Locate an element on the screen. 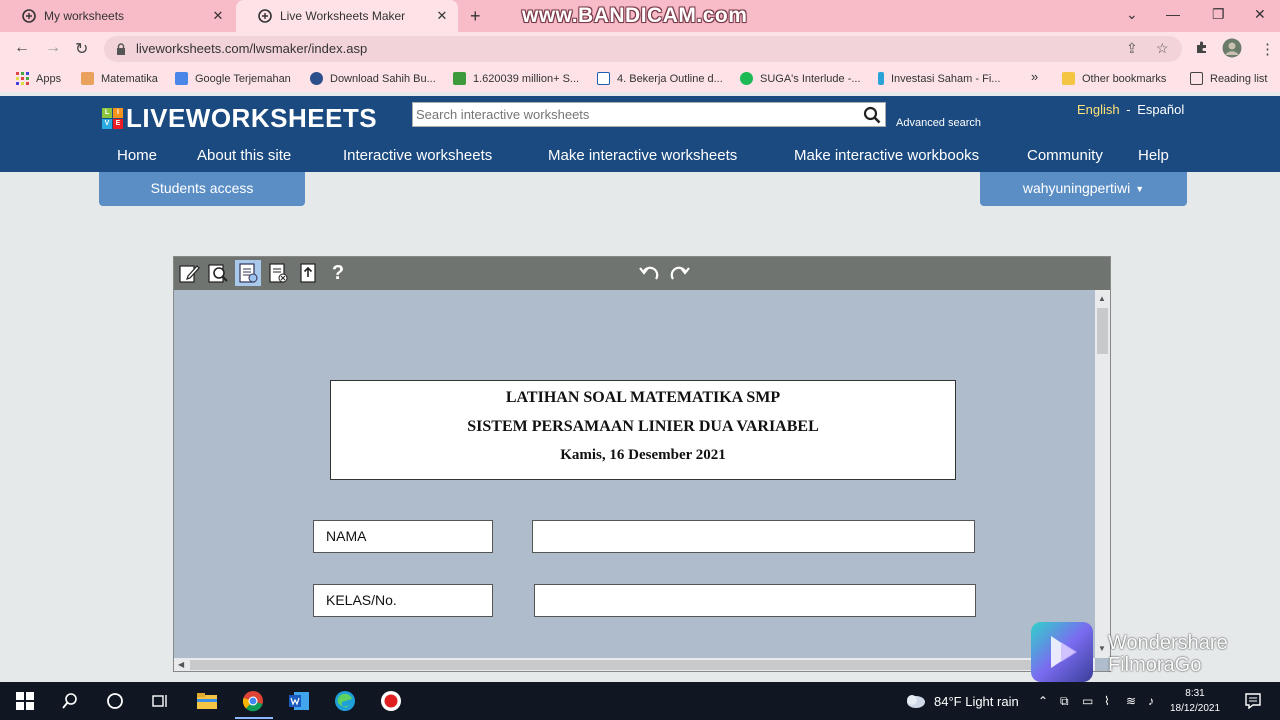 The height and width of the screenshot is (720, 1280). nav-make-workbooks: Make interactive workbooks is located at coordinates (886, 155).